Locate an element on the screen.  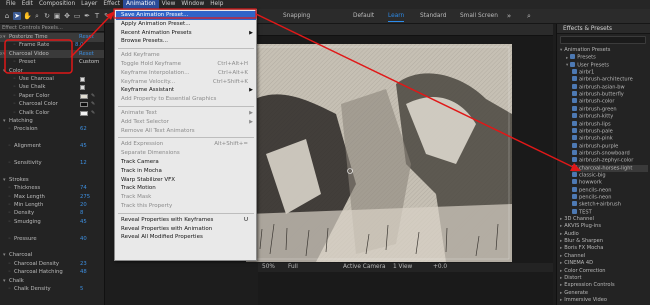
annotation-menu-highlight-box is located at coordinates (185, 13).